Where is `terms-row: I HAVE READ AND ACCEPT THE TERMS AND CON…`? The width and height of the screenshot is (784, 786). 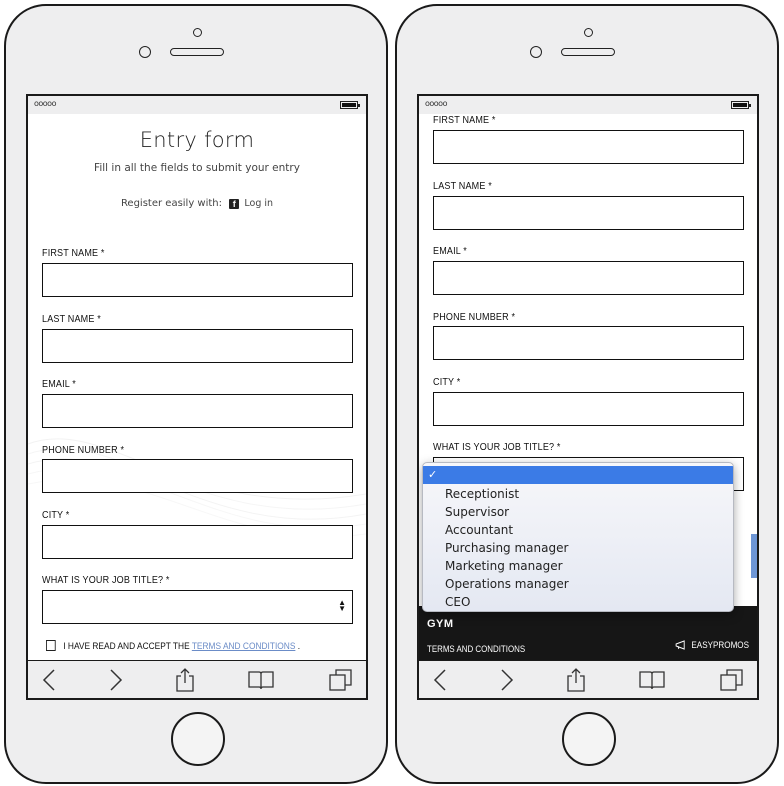 terms-row: I HAVE READ AND ACCEPT THE TERMS AND CON… is located at coordinates (173, 646).